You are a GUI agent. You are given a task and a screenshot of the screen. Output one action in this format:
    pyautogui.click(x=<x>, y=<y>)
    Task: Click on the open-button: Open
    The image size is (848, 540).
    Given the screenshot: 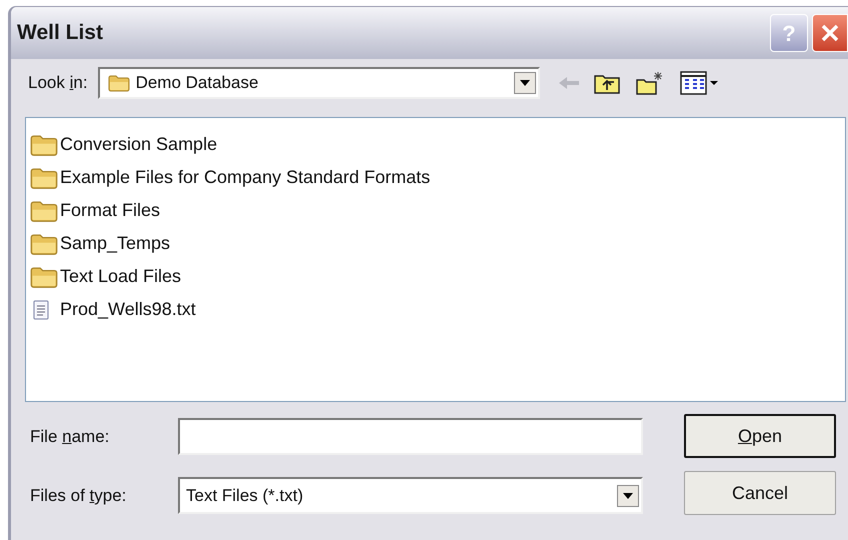 What is the action you would take?
    pyautogui.click(x=760, y=436)
    